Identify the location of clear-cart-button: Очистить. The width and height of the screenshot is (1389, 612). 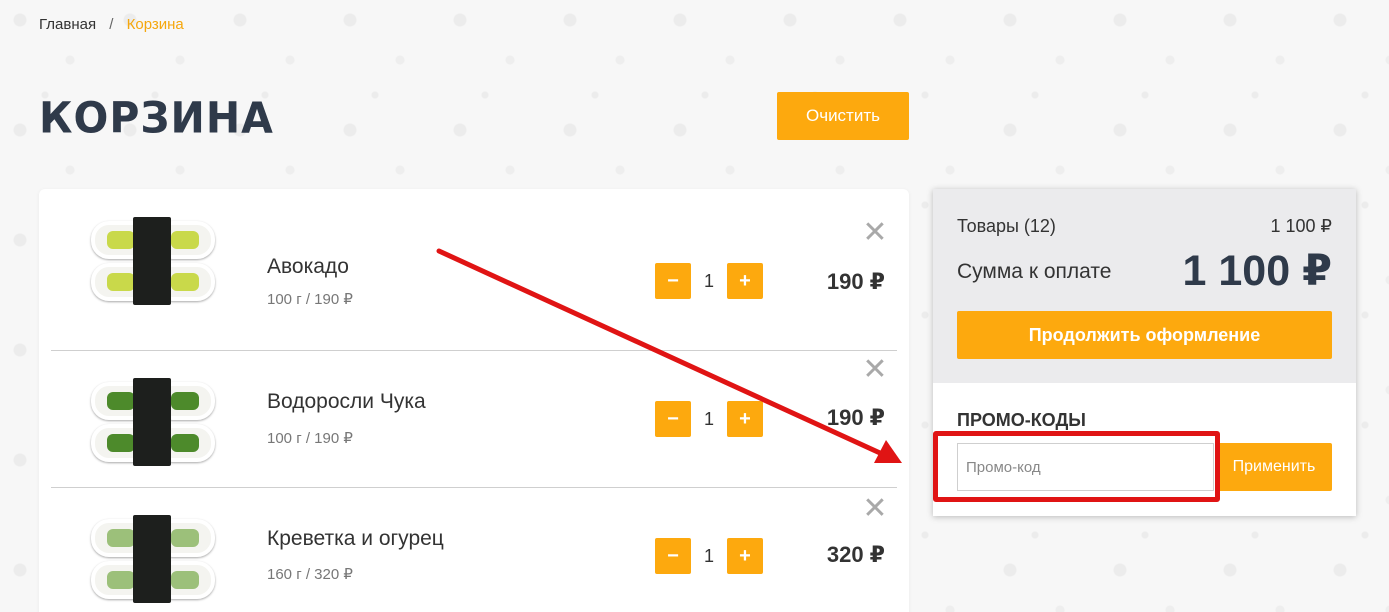
(843, 116).